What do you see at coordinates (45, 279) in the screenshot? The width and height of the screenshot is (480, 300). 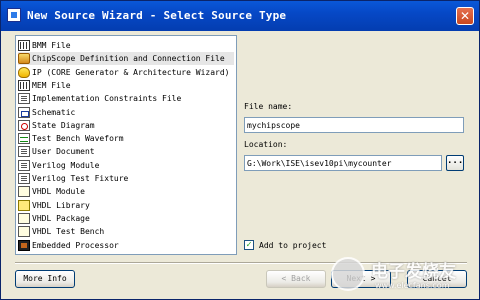 I see `more-info-button: More Info` at bounding box center [45, 279].